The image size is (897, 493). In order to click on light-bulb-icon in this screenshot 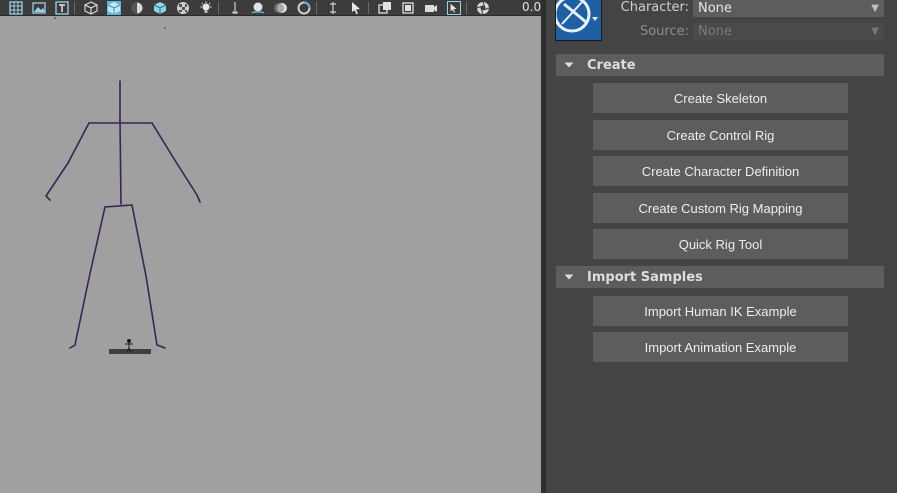, I will do `click(206, 8)`.